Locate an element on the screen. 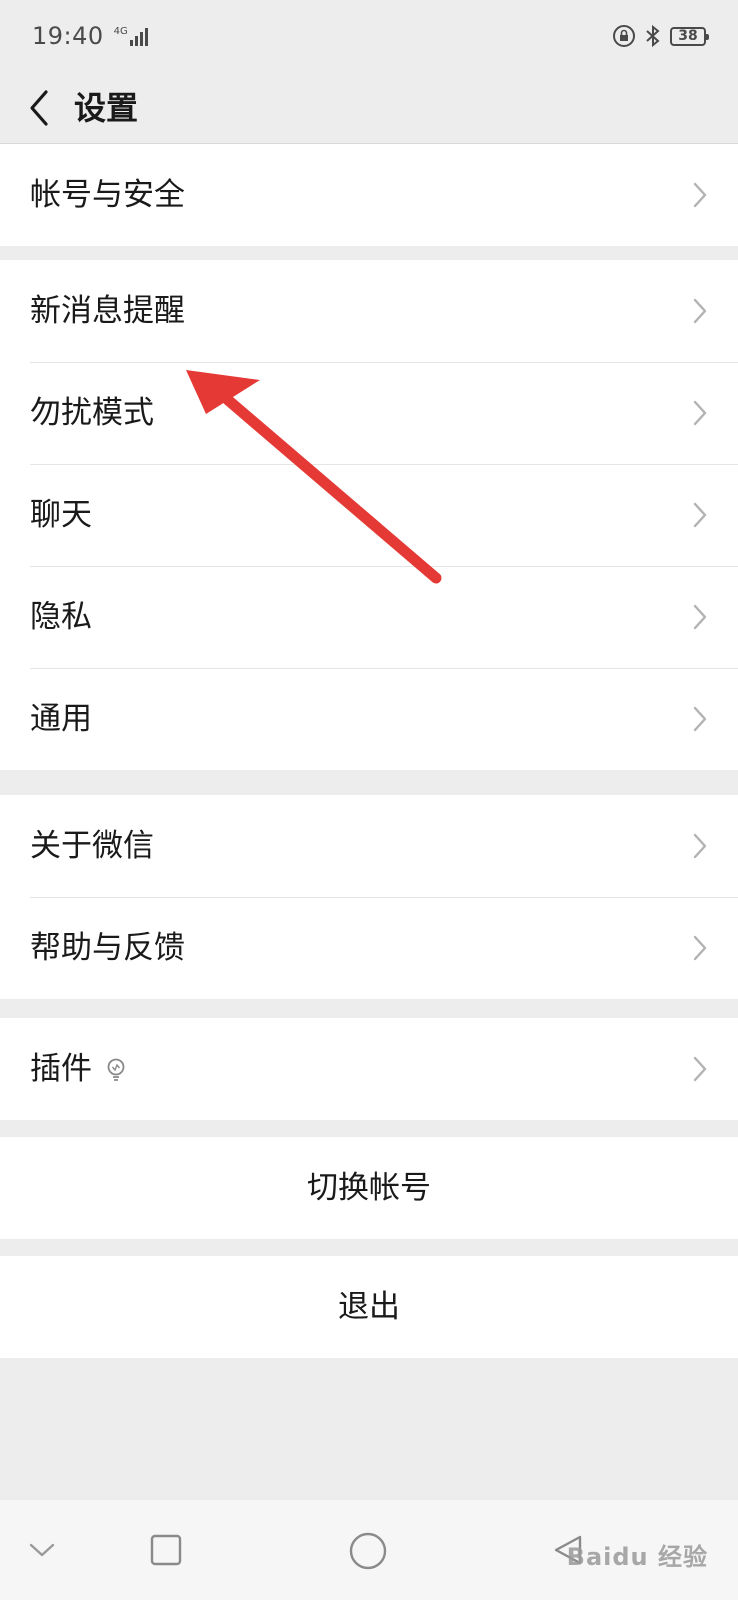 Image resolution: width=738 pixels, height=1600 pixels. menu-item-chat: 聊天 is located at coordinates (369, 515).